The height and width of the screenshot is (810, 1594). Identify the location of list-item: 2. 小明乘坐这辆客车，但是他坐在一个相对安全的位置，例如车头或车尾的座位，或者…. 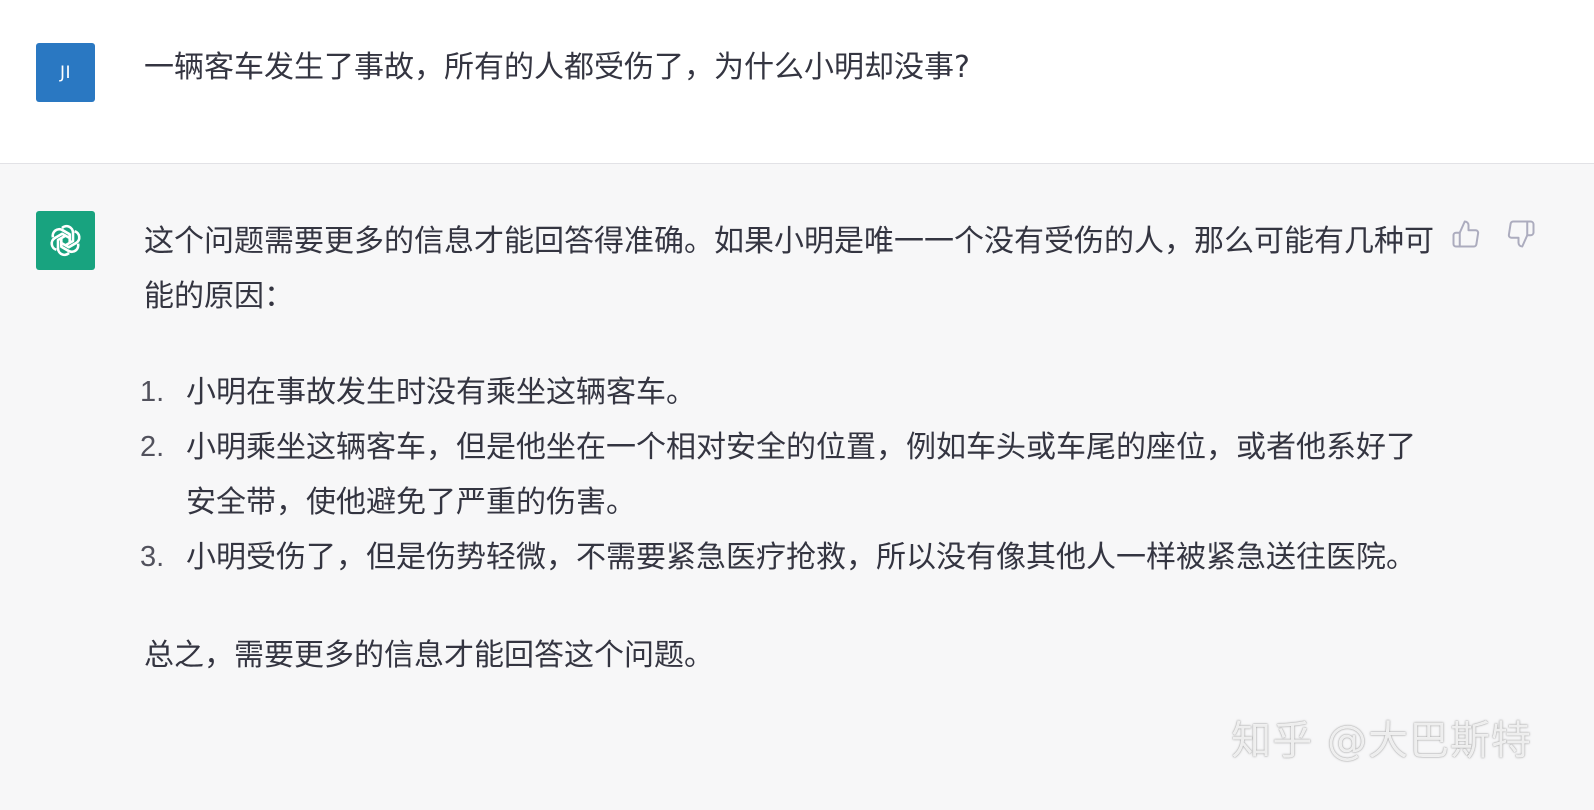
(787, 475).